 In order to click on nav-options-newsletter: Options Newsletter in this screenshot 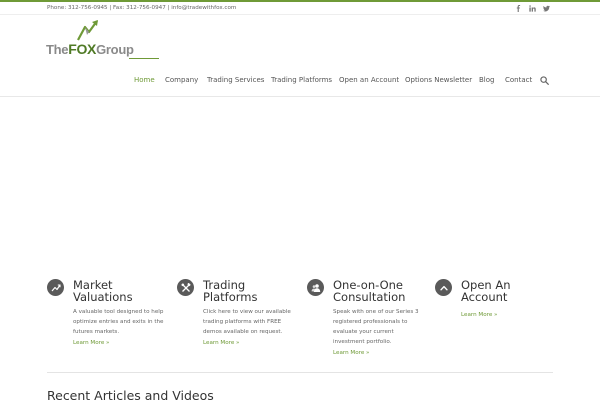, I will do `click(438, 80)`.